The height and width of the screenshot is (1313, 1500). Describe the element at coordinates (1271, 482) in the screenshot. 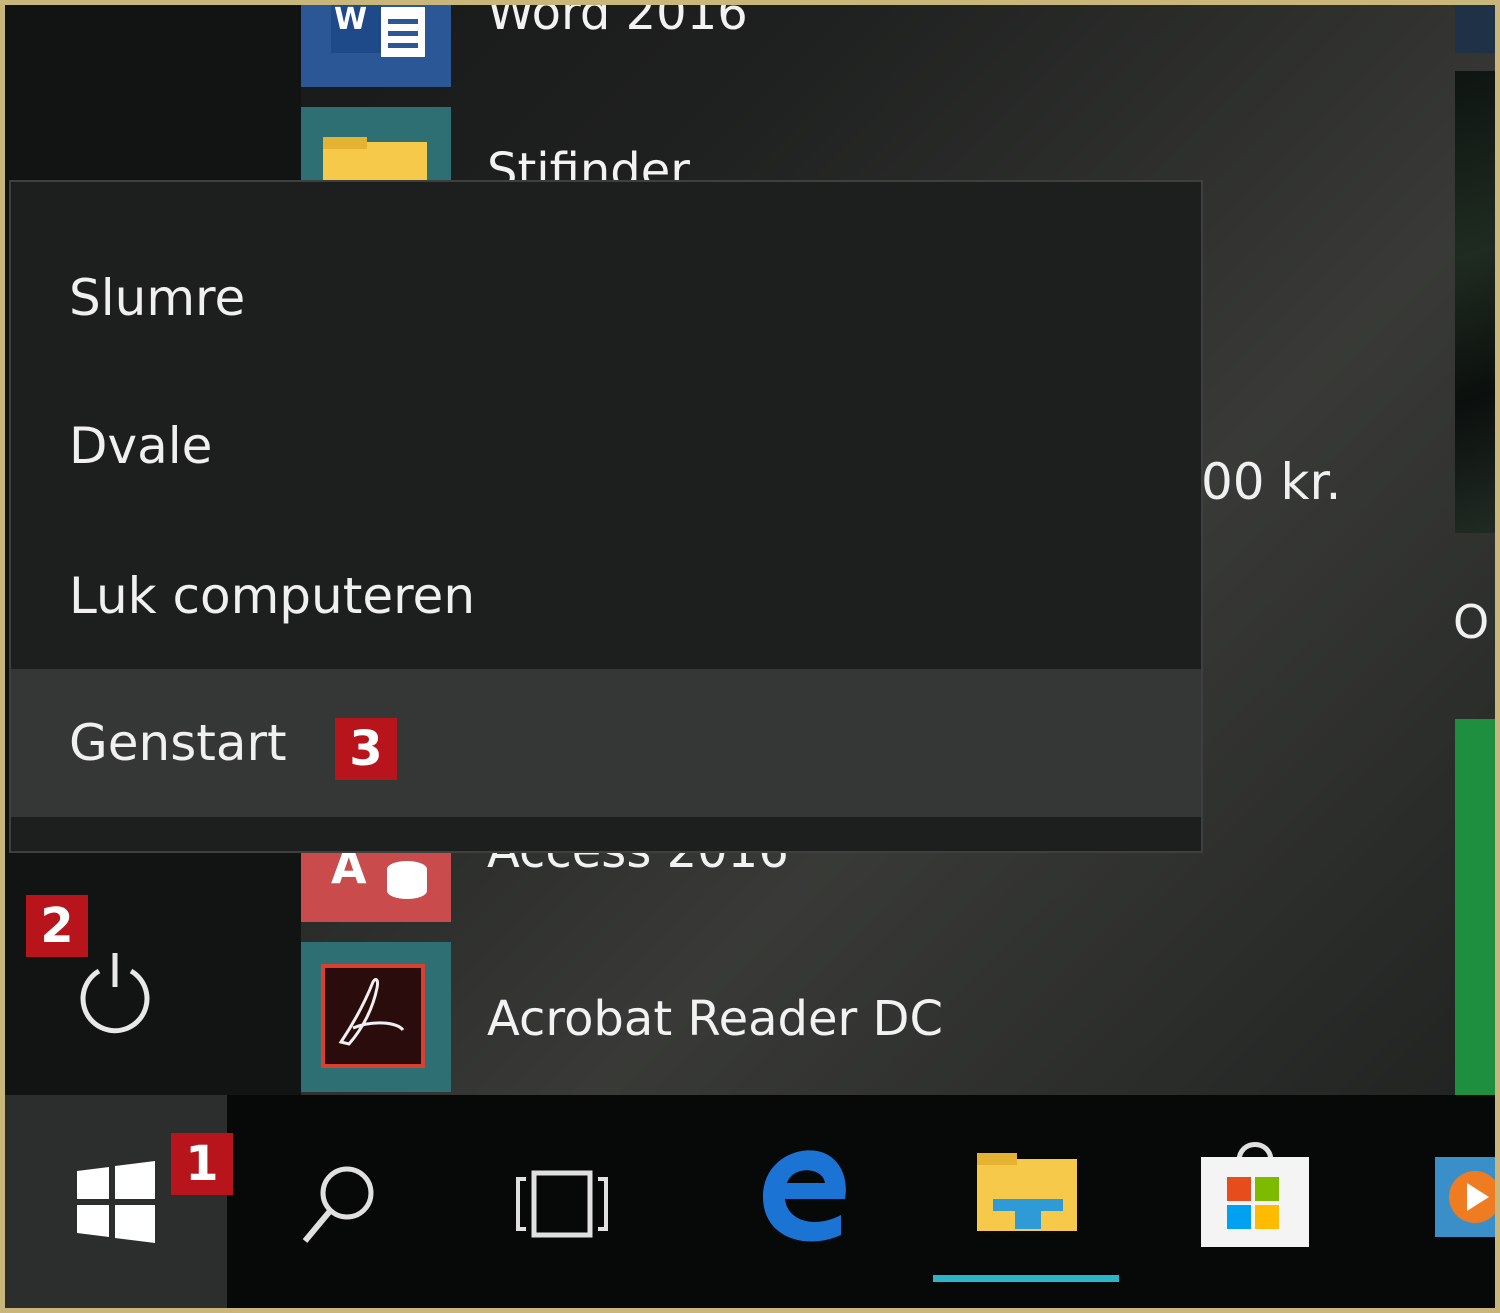

I see `tile-price-text: 00 kr.` at that location.